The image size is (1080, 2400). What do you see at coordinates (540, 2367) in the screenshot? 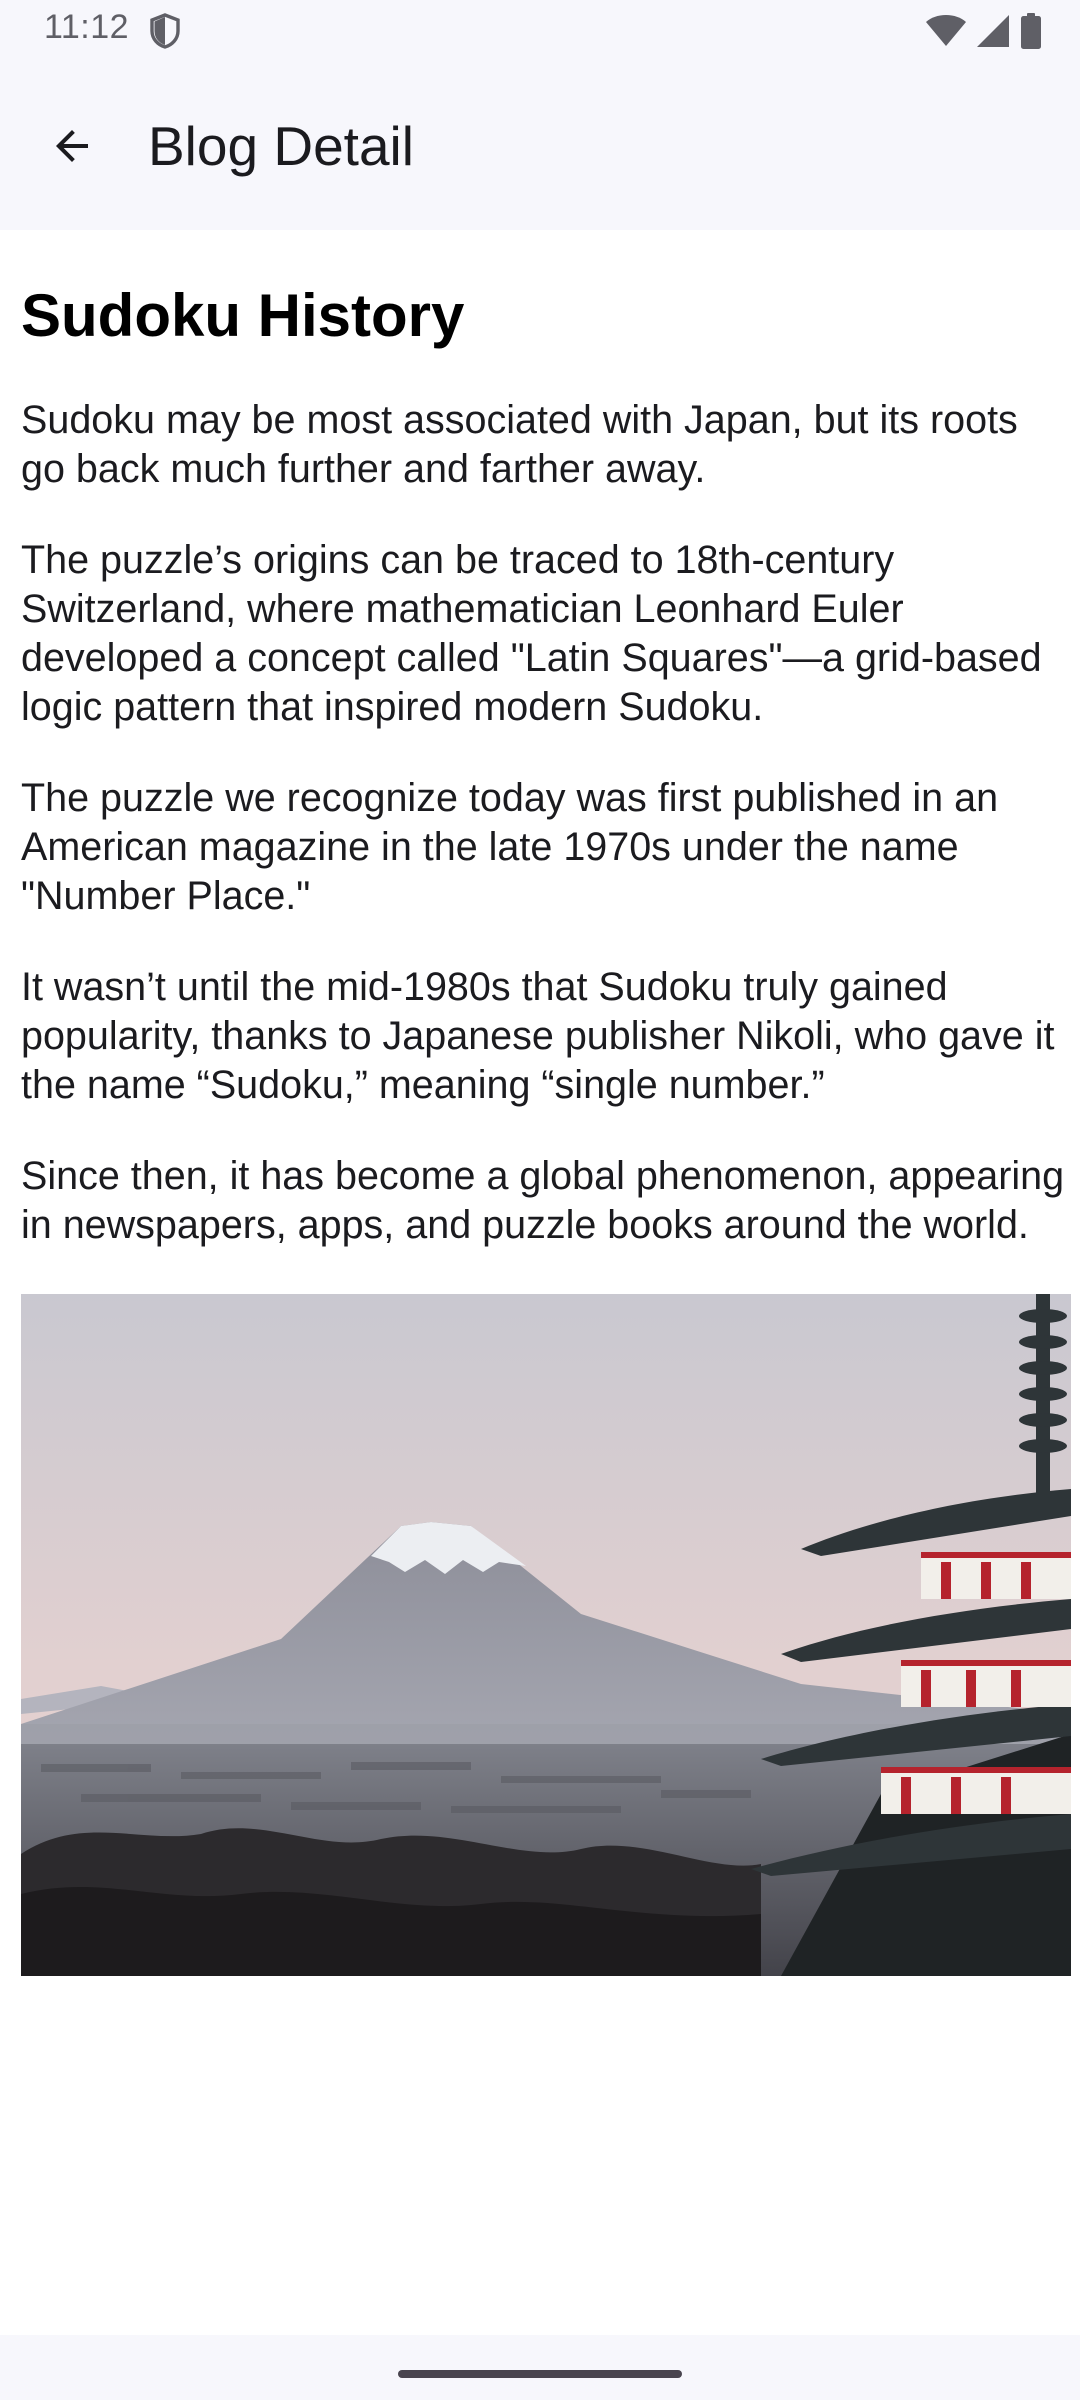
I see `gesture-navigation-bar` at bounding box center [540, 2367].